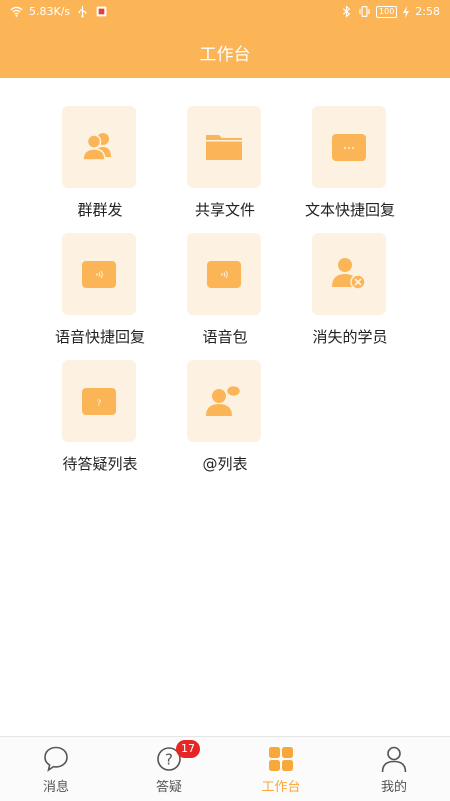 The image size is (450, 801). Describe the element at coordinates (188, 749) in the screenshot. I see `unread-count-badge: 17` at that location.